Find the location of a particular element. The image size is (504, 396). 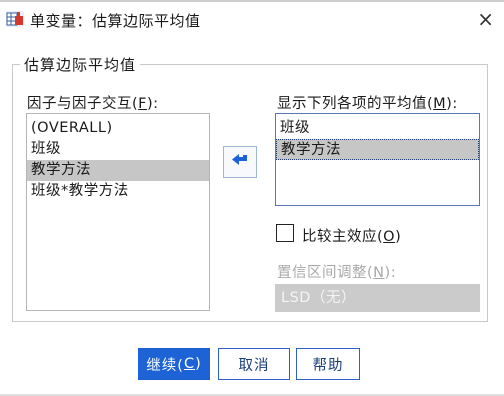

arrow-left-icon is located at coordinates (240, 162).